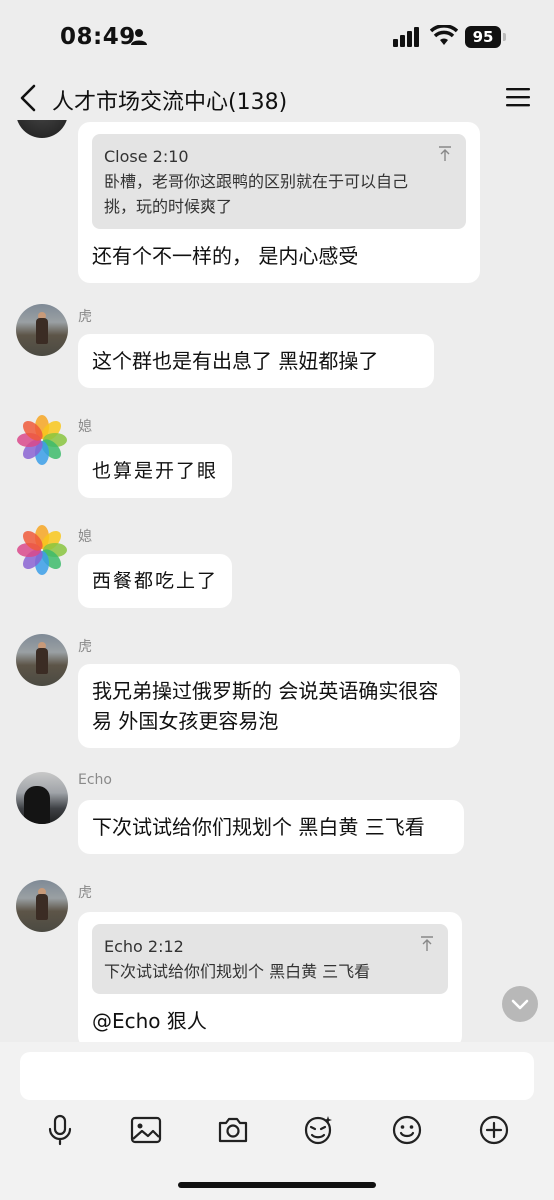 The width and height of the screenshot is (554, 1200). Describe the element at coordinates (146, 1130) in the screenshot. I see `image-icon` at that location.